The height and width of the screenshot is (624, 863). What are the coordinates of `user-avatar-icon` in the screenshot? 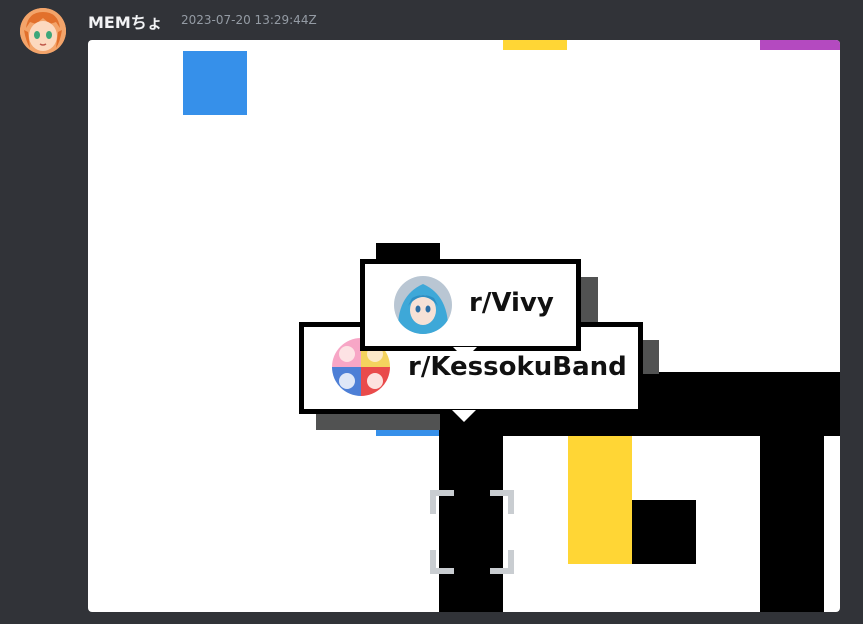 It's located at (43, 31).